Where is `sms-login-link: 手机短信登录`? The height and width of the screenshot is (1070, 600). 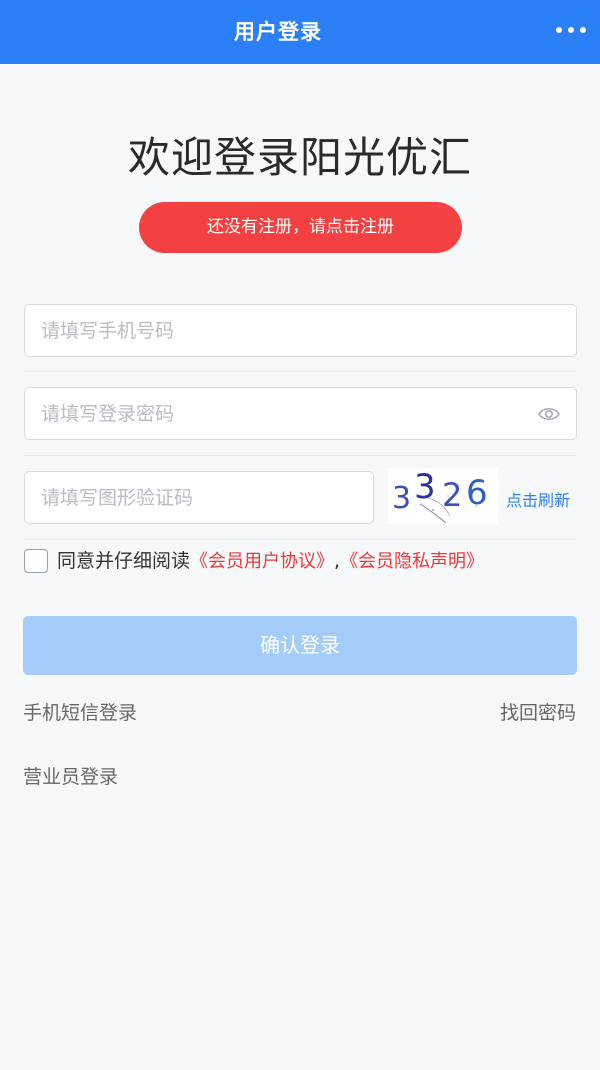
sms-login-link: 手机短信登录 is located at coordinates (80, 711).